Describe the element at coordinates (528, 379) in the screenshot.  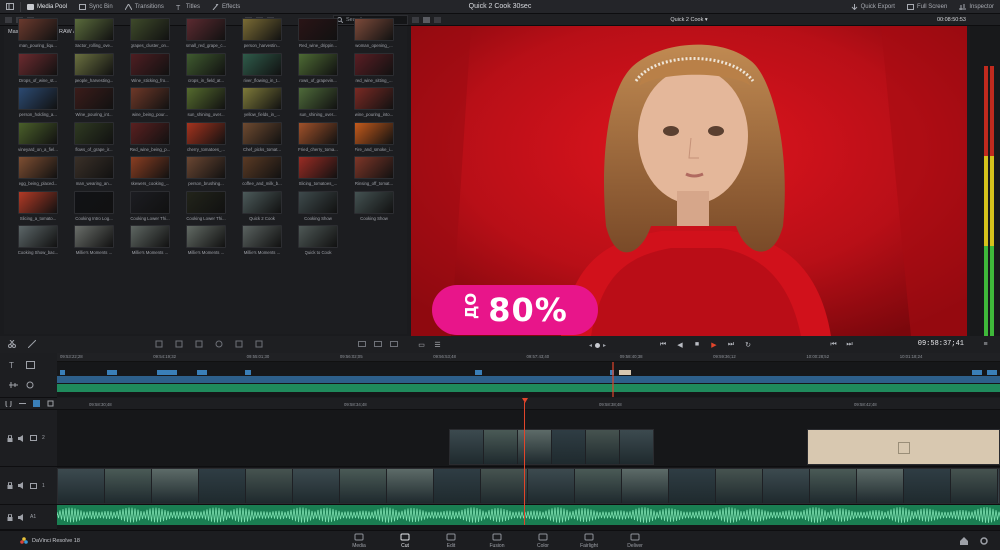
I see `mini-timeline` at that location.